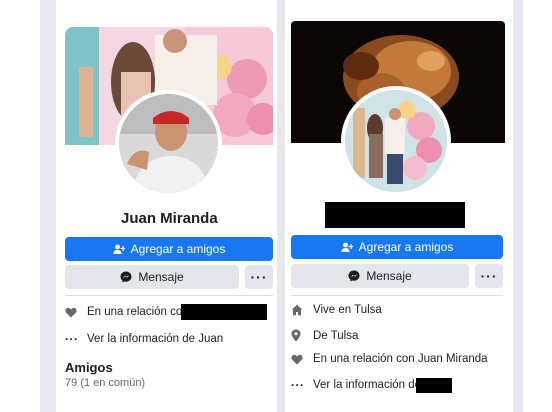 The height and width of the screenshot is (412, 552). Describe the element at coordinates (169, 218) in the screenshot. I see `profile-name: Juan Miranda` at that location.